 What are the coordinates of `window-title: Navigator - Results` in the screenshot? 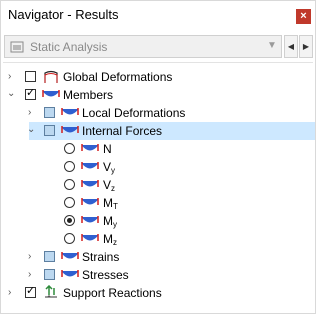 It's located at (63, 14).